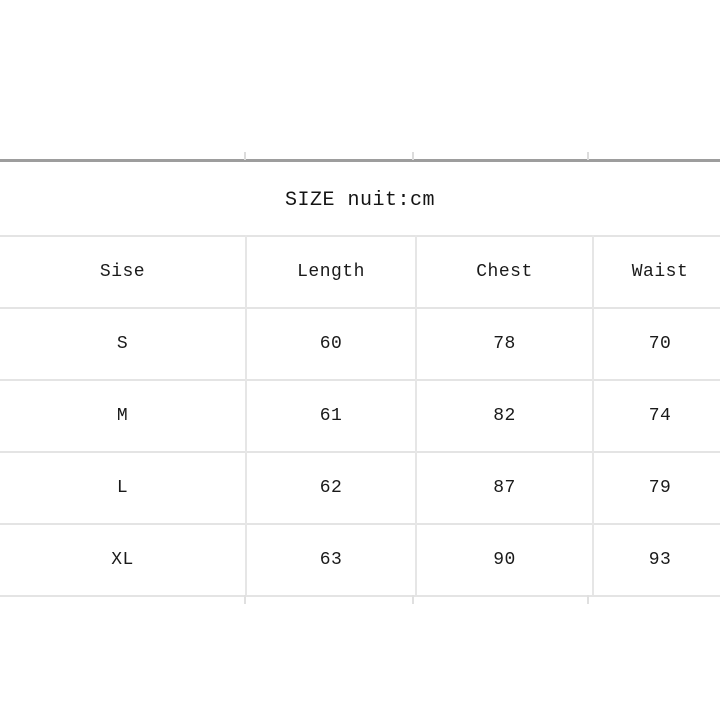 The width and height of the screenshot is (720, 720). Describe the element at coordinates (331, 343) in the screenshot. I see `cell-length: 60` at that location.